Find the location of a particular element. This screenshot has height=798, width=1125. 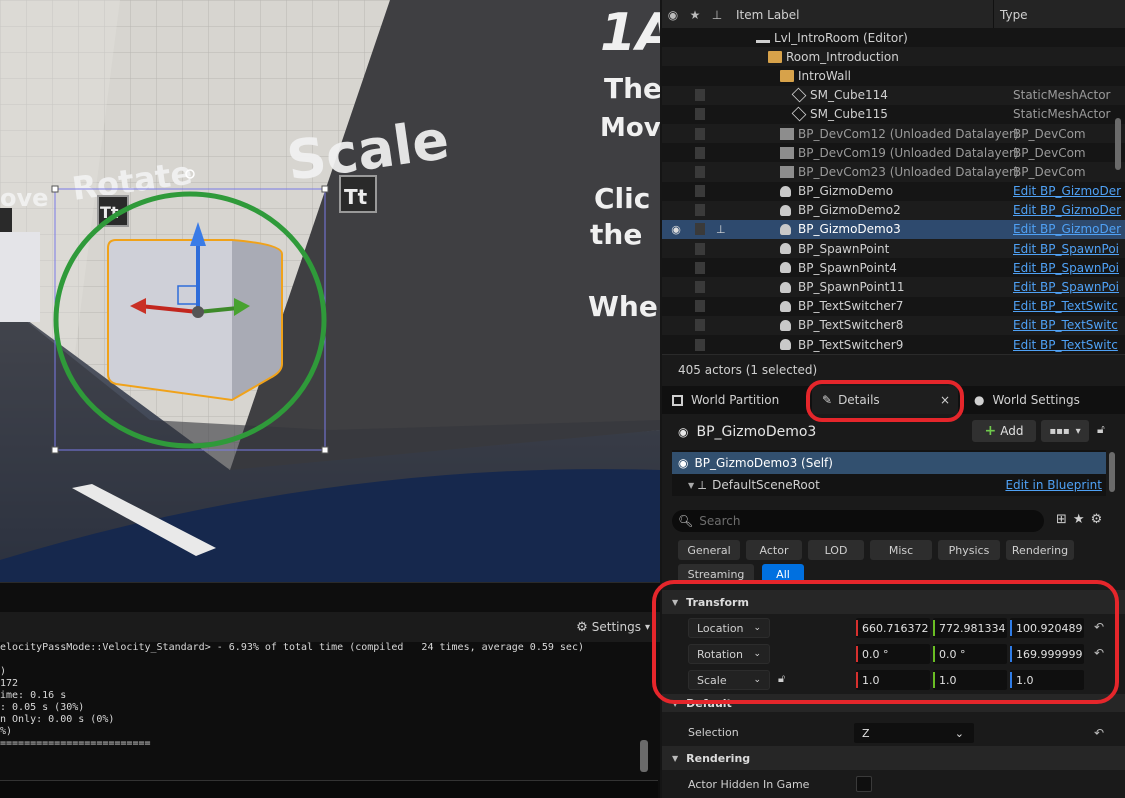

component-self: ◉ BP_GizmoDemo3 (Self) is located at coordinates (889, 463).